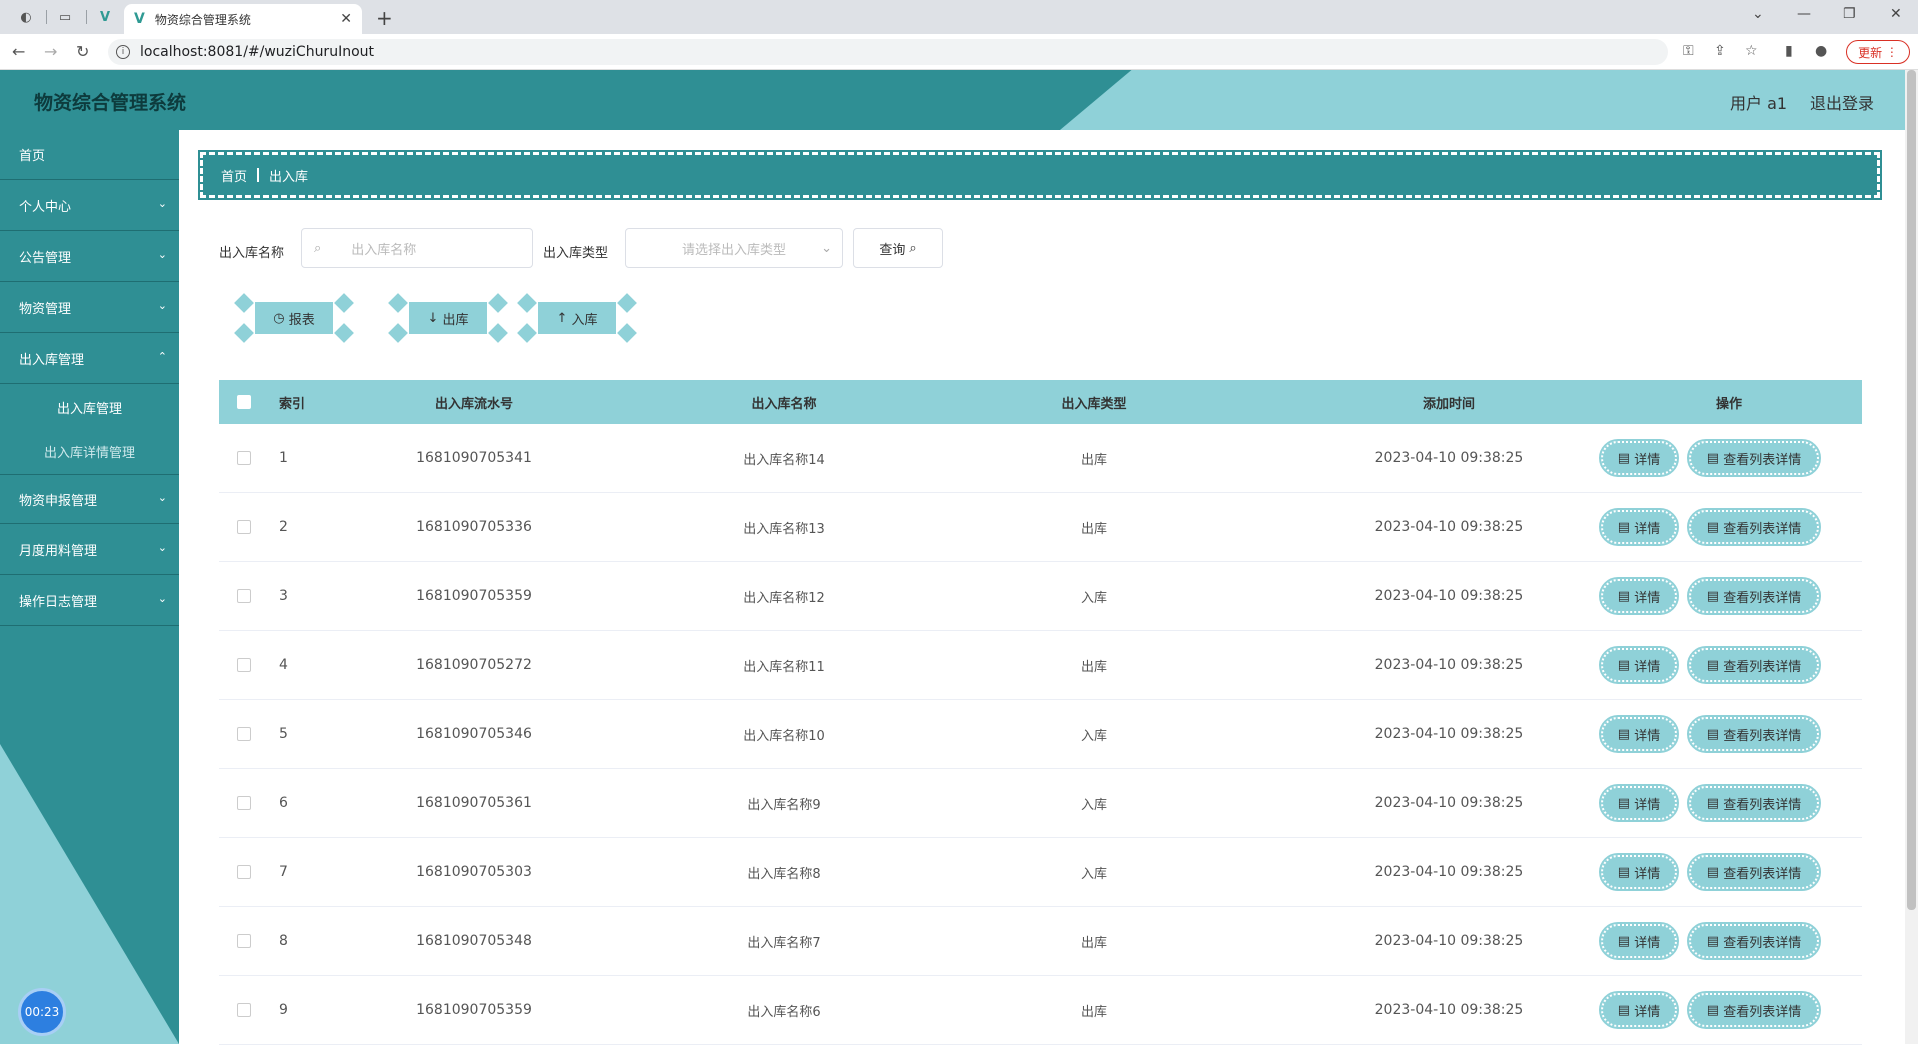  What do you see at coordinates (89, 499) in the screenshot?
I see `sidebar-item-apply: 物资申报管理 ⌄` at bounding box center [89, 499].